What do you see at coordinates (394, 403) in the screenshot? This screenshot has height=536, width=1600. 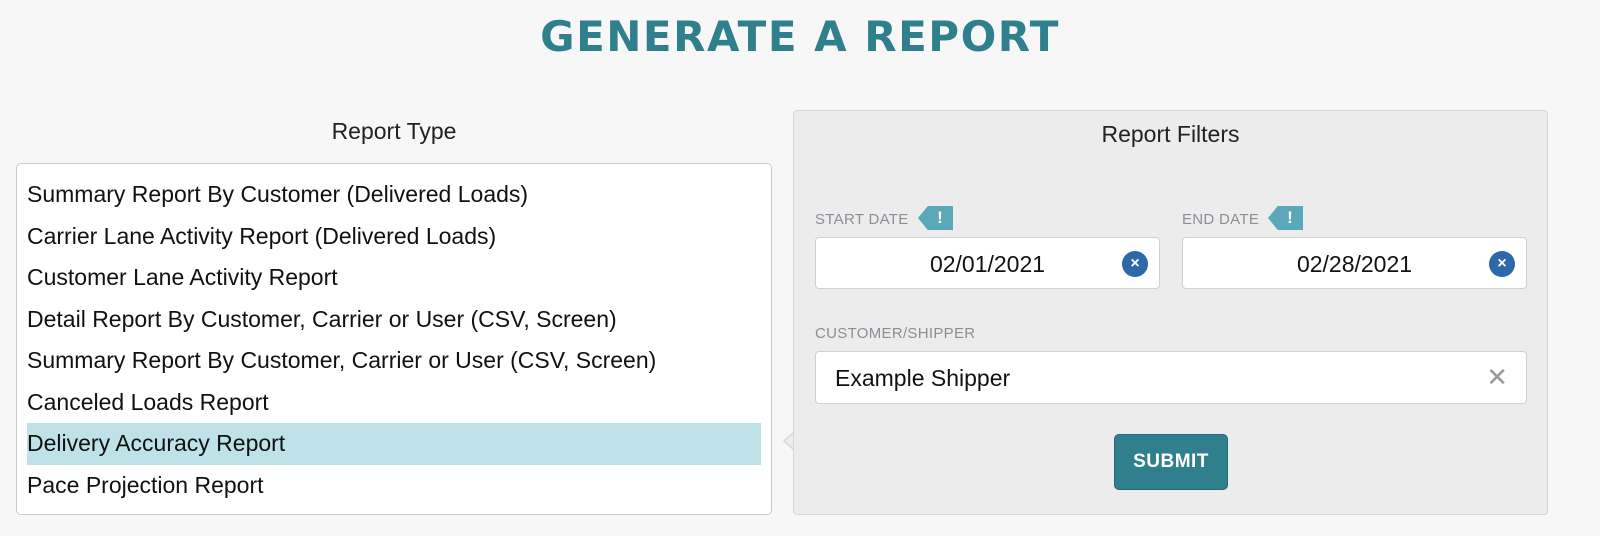 I see `report-type-option: Canceled Loads Report` at bounding box center [394, 403].